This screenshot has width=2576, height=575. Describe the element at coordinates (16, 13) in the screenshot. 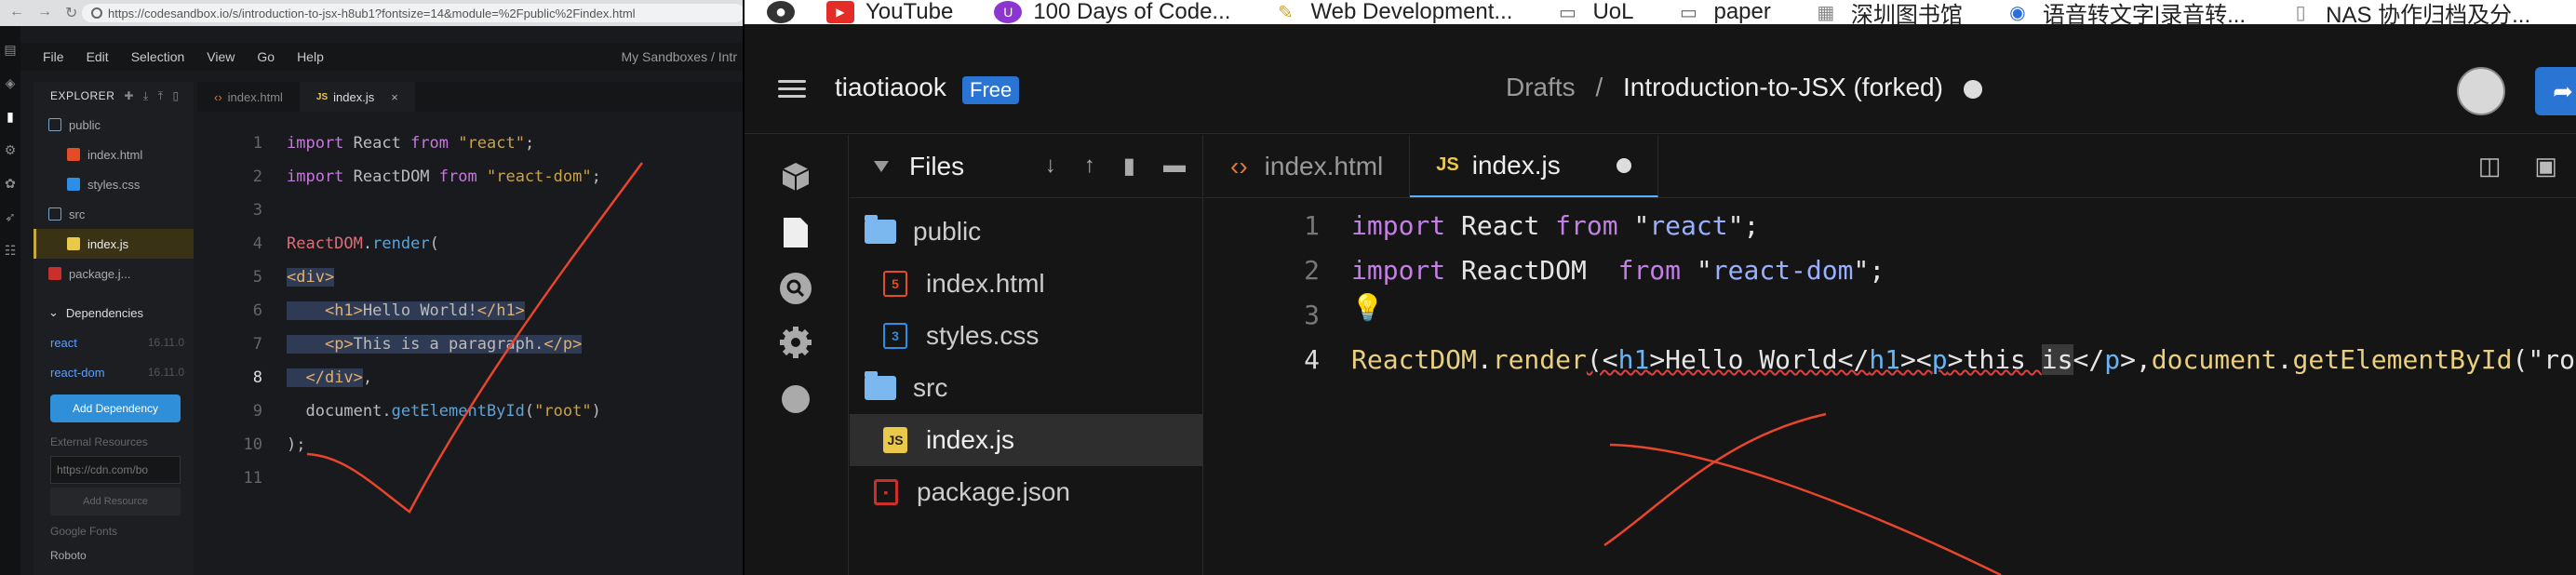

I see `back-icon: ←` at that location.